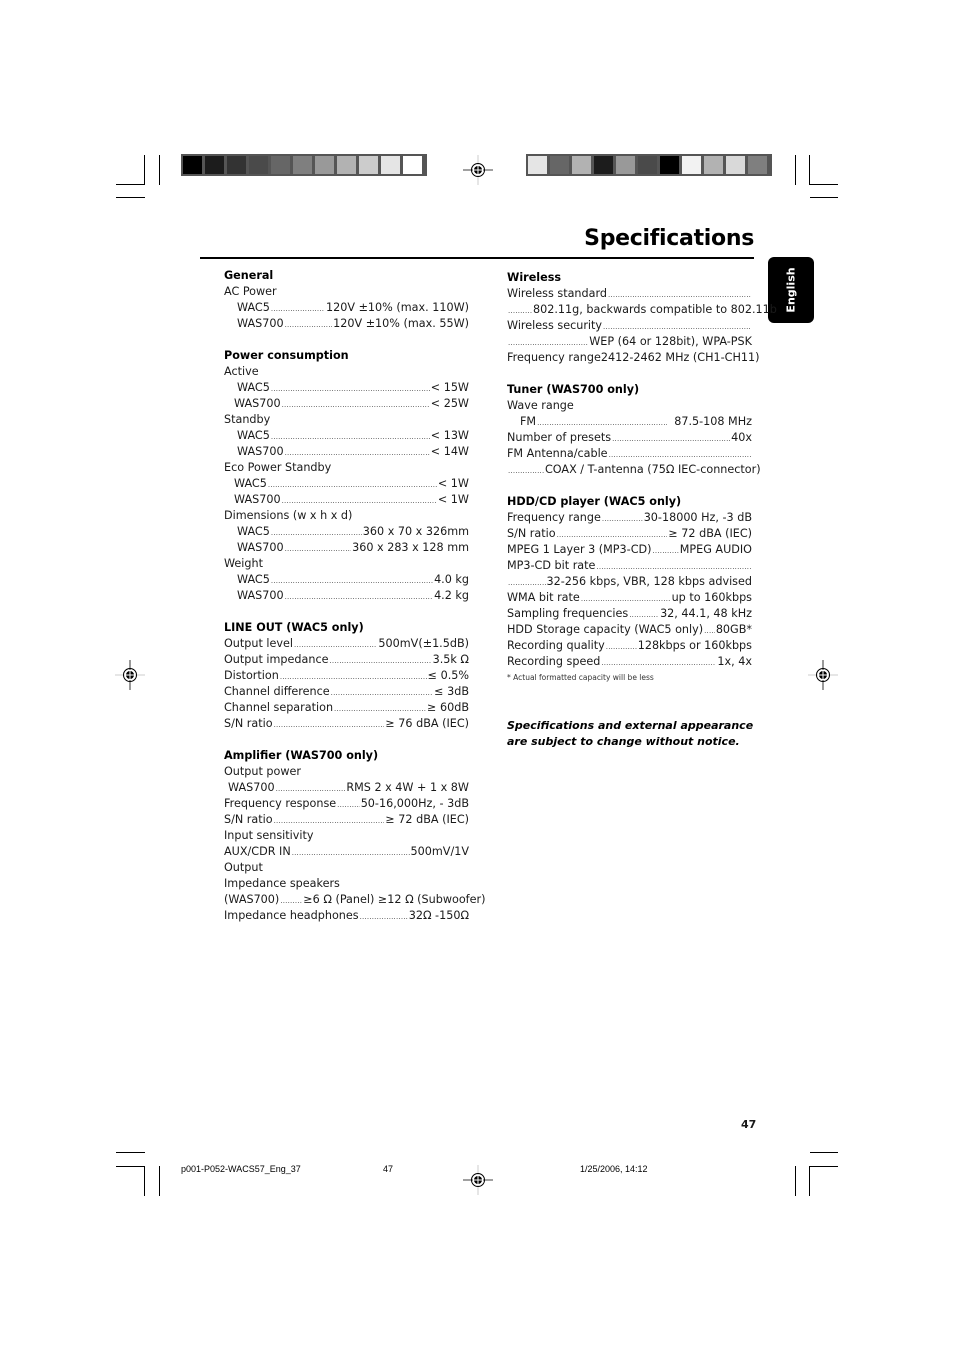 The image size is (954, 1351). I want to click on spec-row: Wireless security, so click(629, 326).